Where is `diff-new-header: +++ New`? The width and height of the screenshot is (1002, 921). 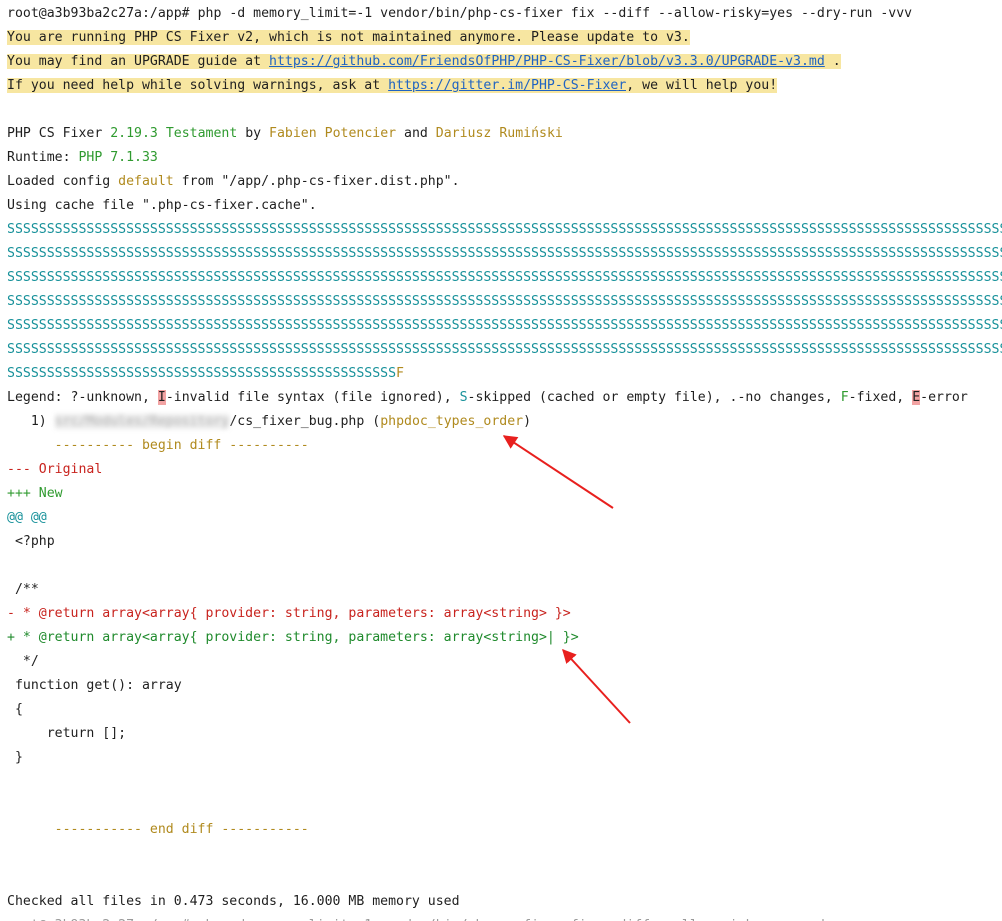 diff-new-header: +++ New is located at coordinates (35, 493).